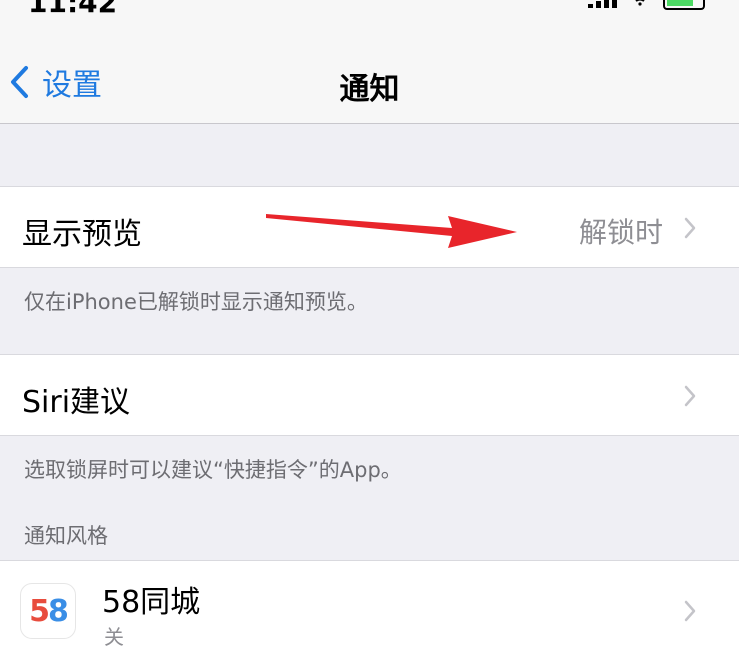 Image resolution: width=739 pixels, height=658 pixels. I want to click on status-bar: 11:42, so click(369, 15).